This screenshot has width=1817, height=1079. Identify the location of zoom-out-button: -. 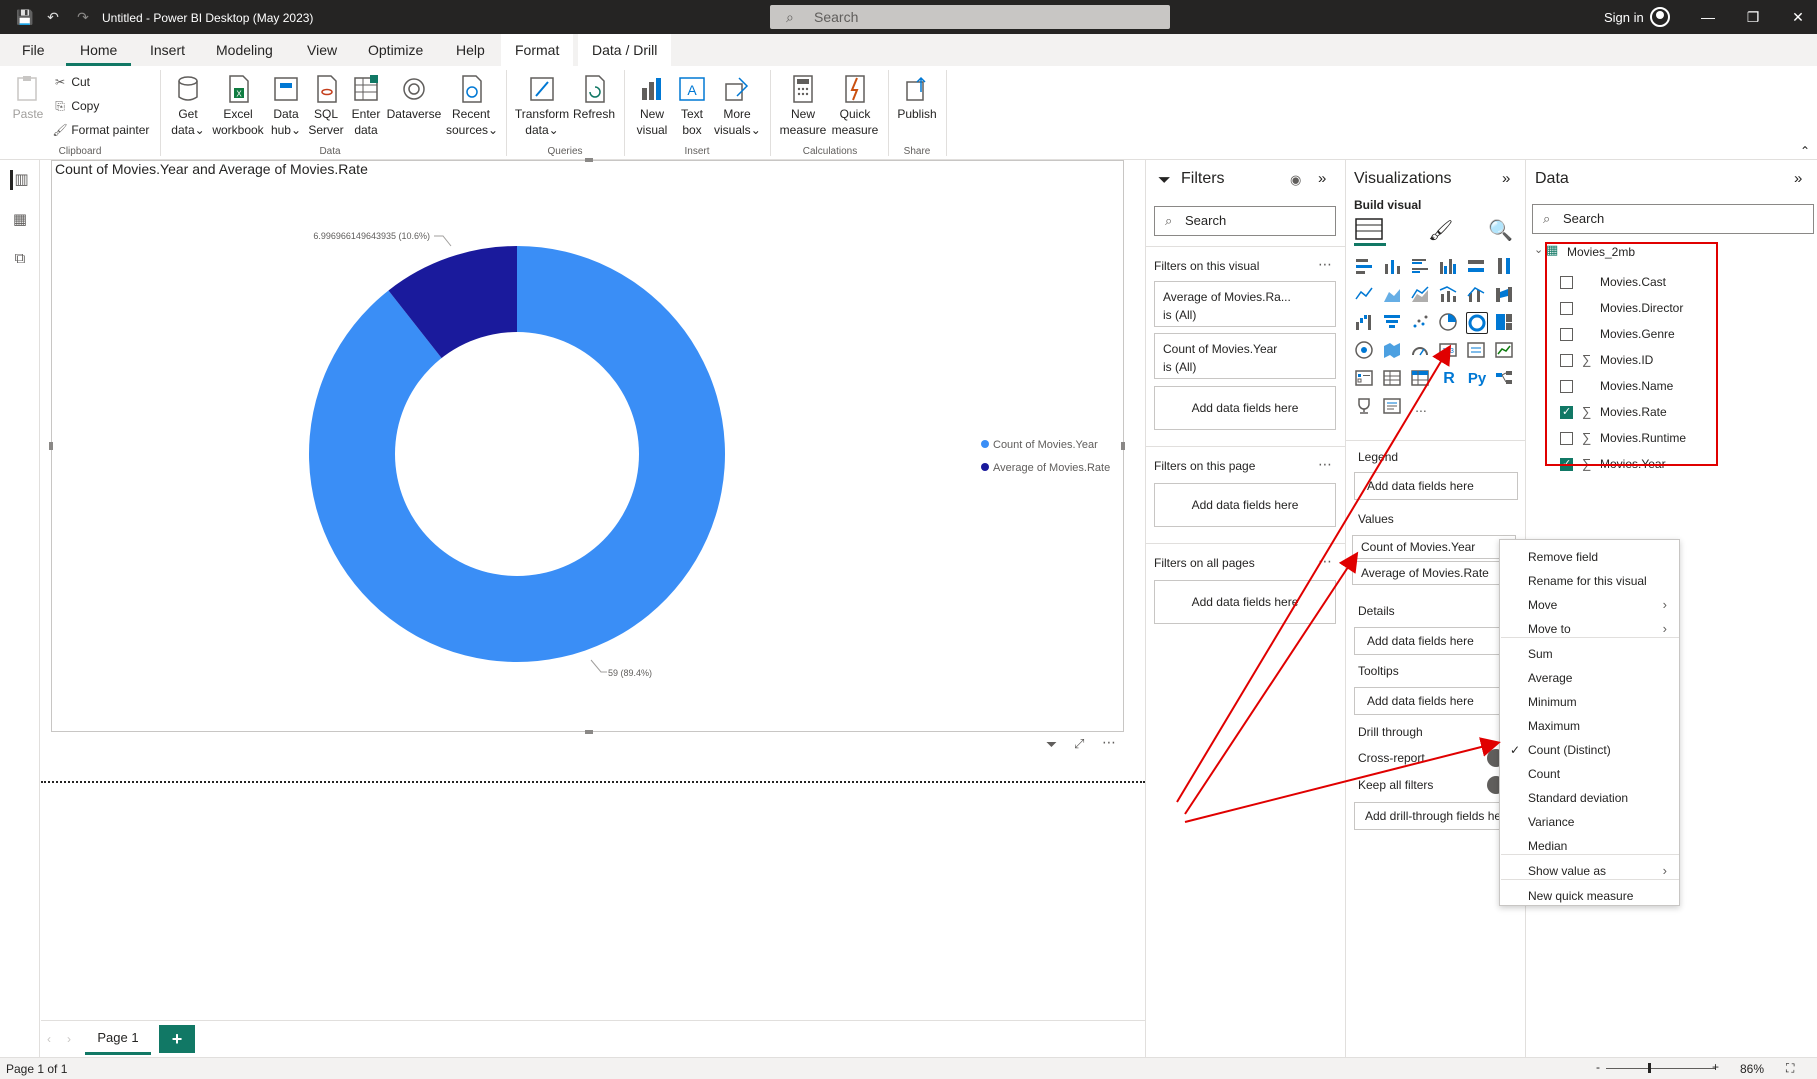
(1598, 1067).